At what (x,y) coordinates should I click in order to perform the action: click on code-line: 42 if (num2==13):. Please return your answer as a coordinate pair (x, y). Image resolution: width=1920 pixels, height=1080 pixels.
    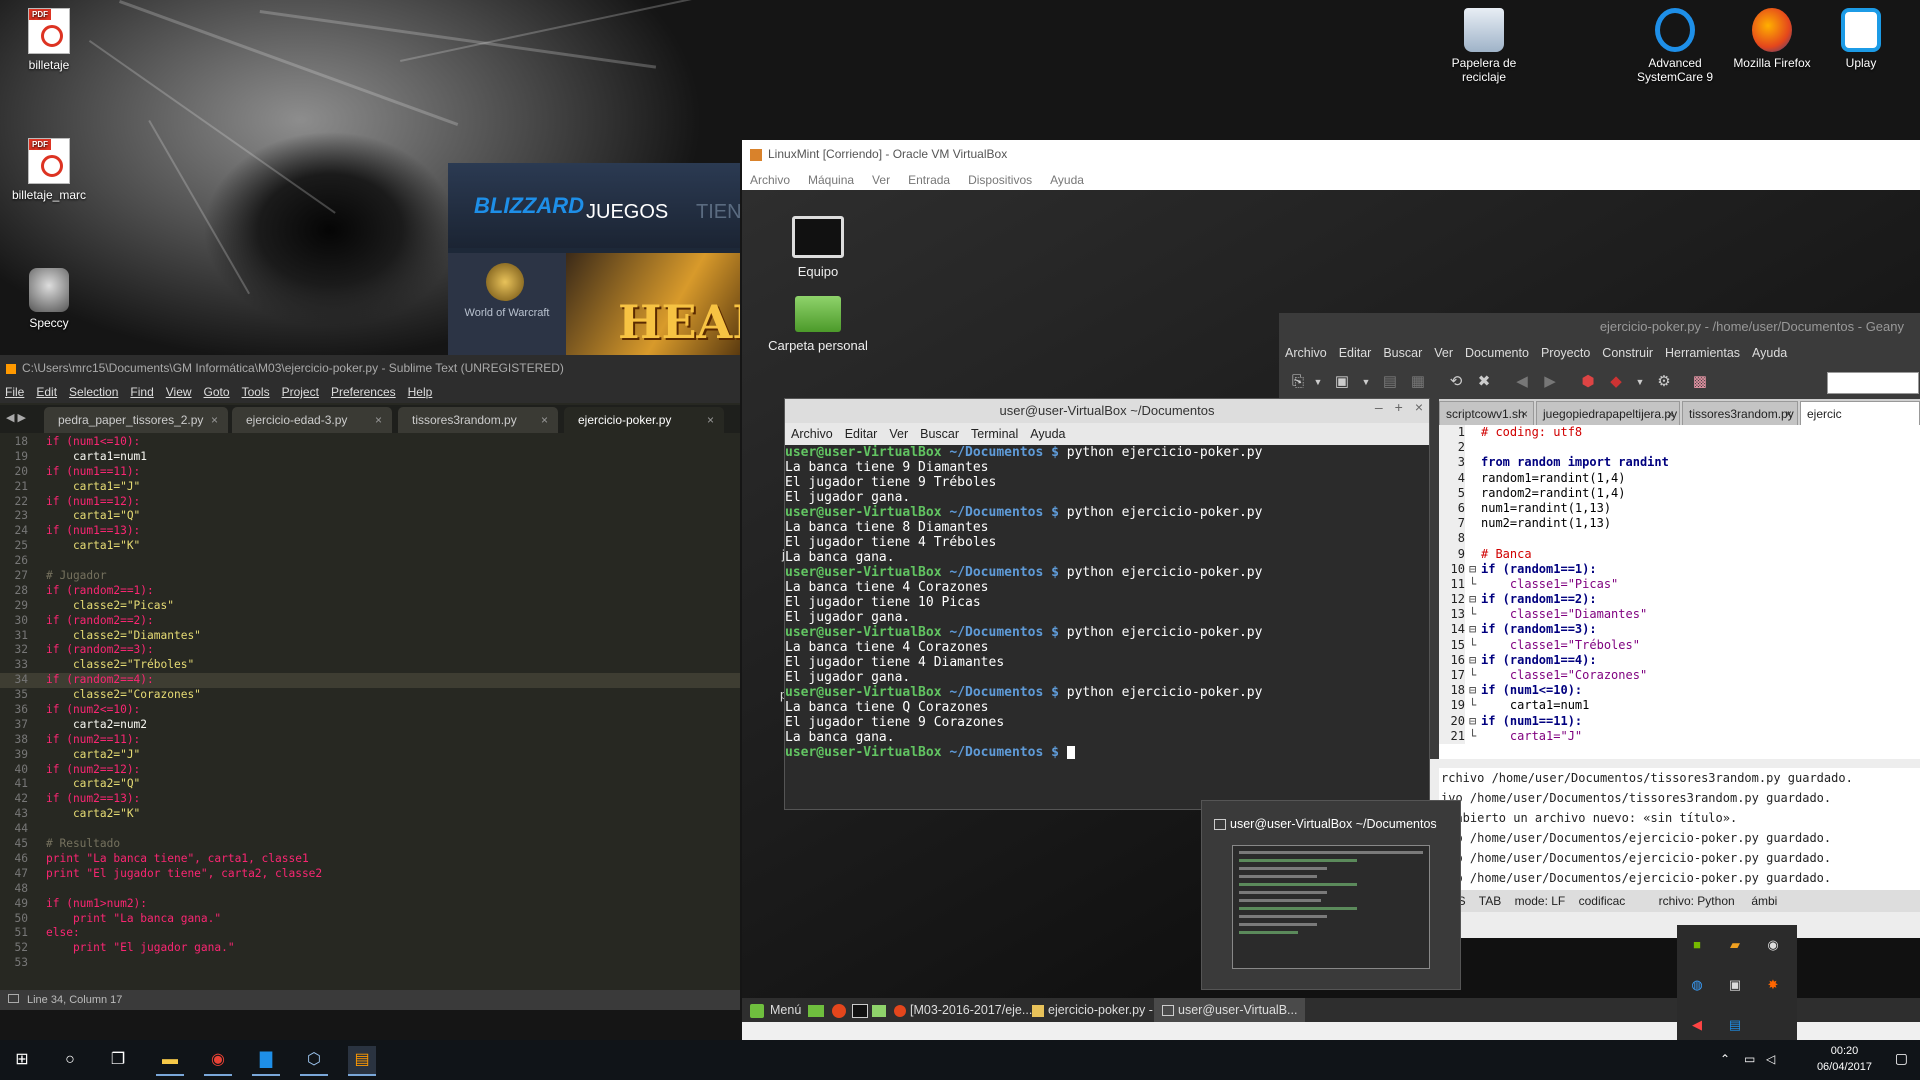
    Looking at the image, I should click on (370, 799).